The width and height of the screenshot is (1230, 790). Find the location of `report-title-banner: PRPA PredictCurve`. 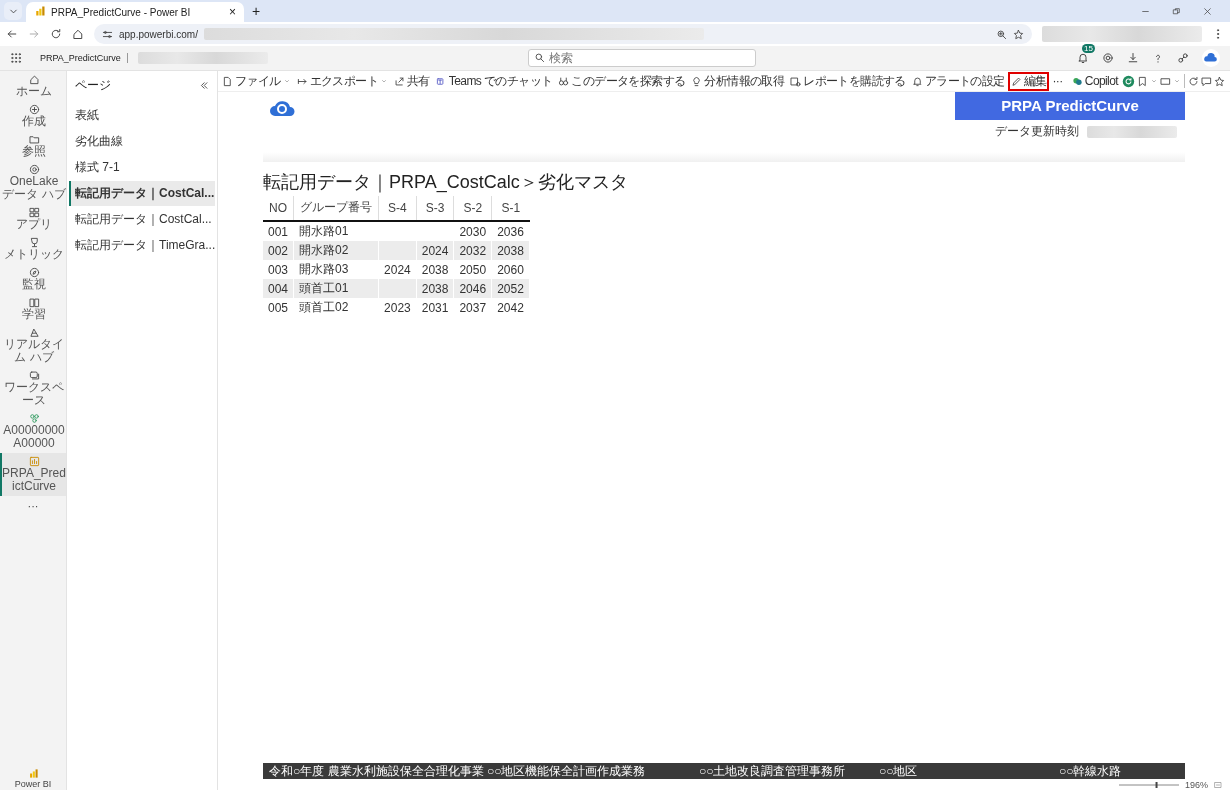

report-title-banner: PRPA PredictCurve is located at coordinates (1070, 106).